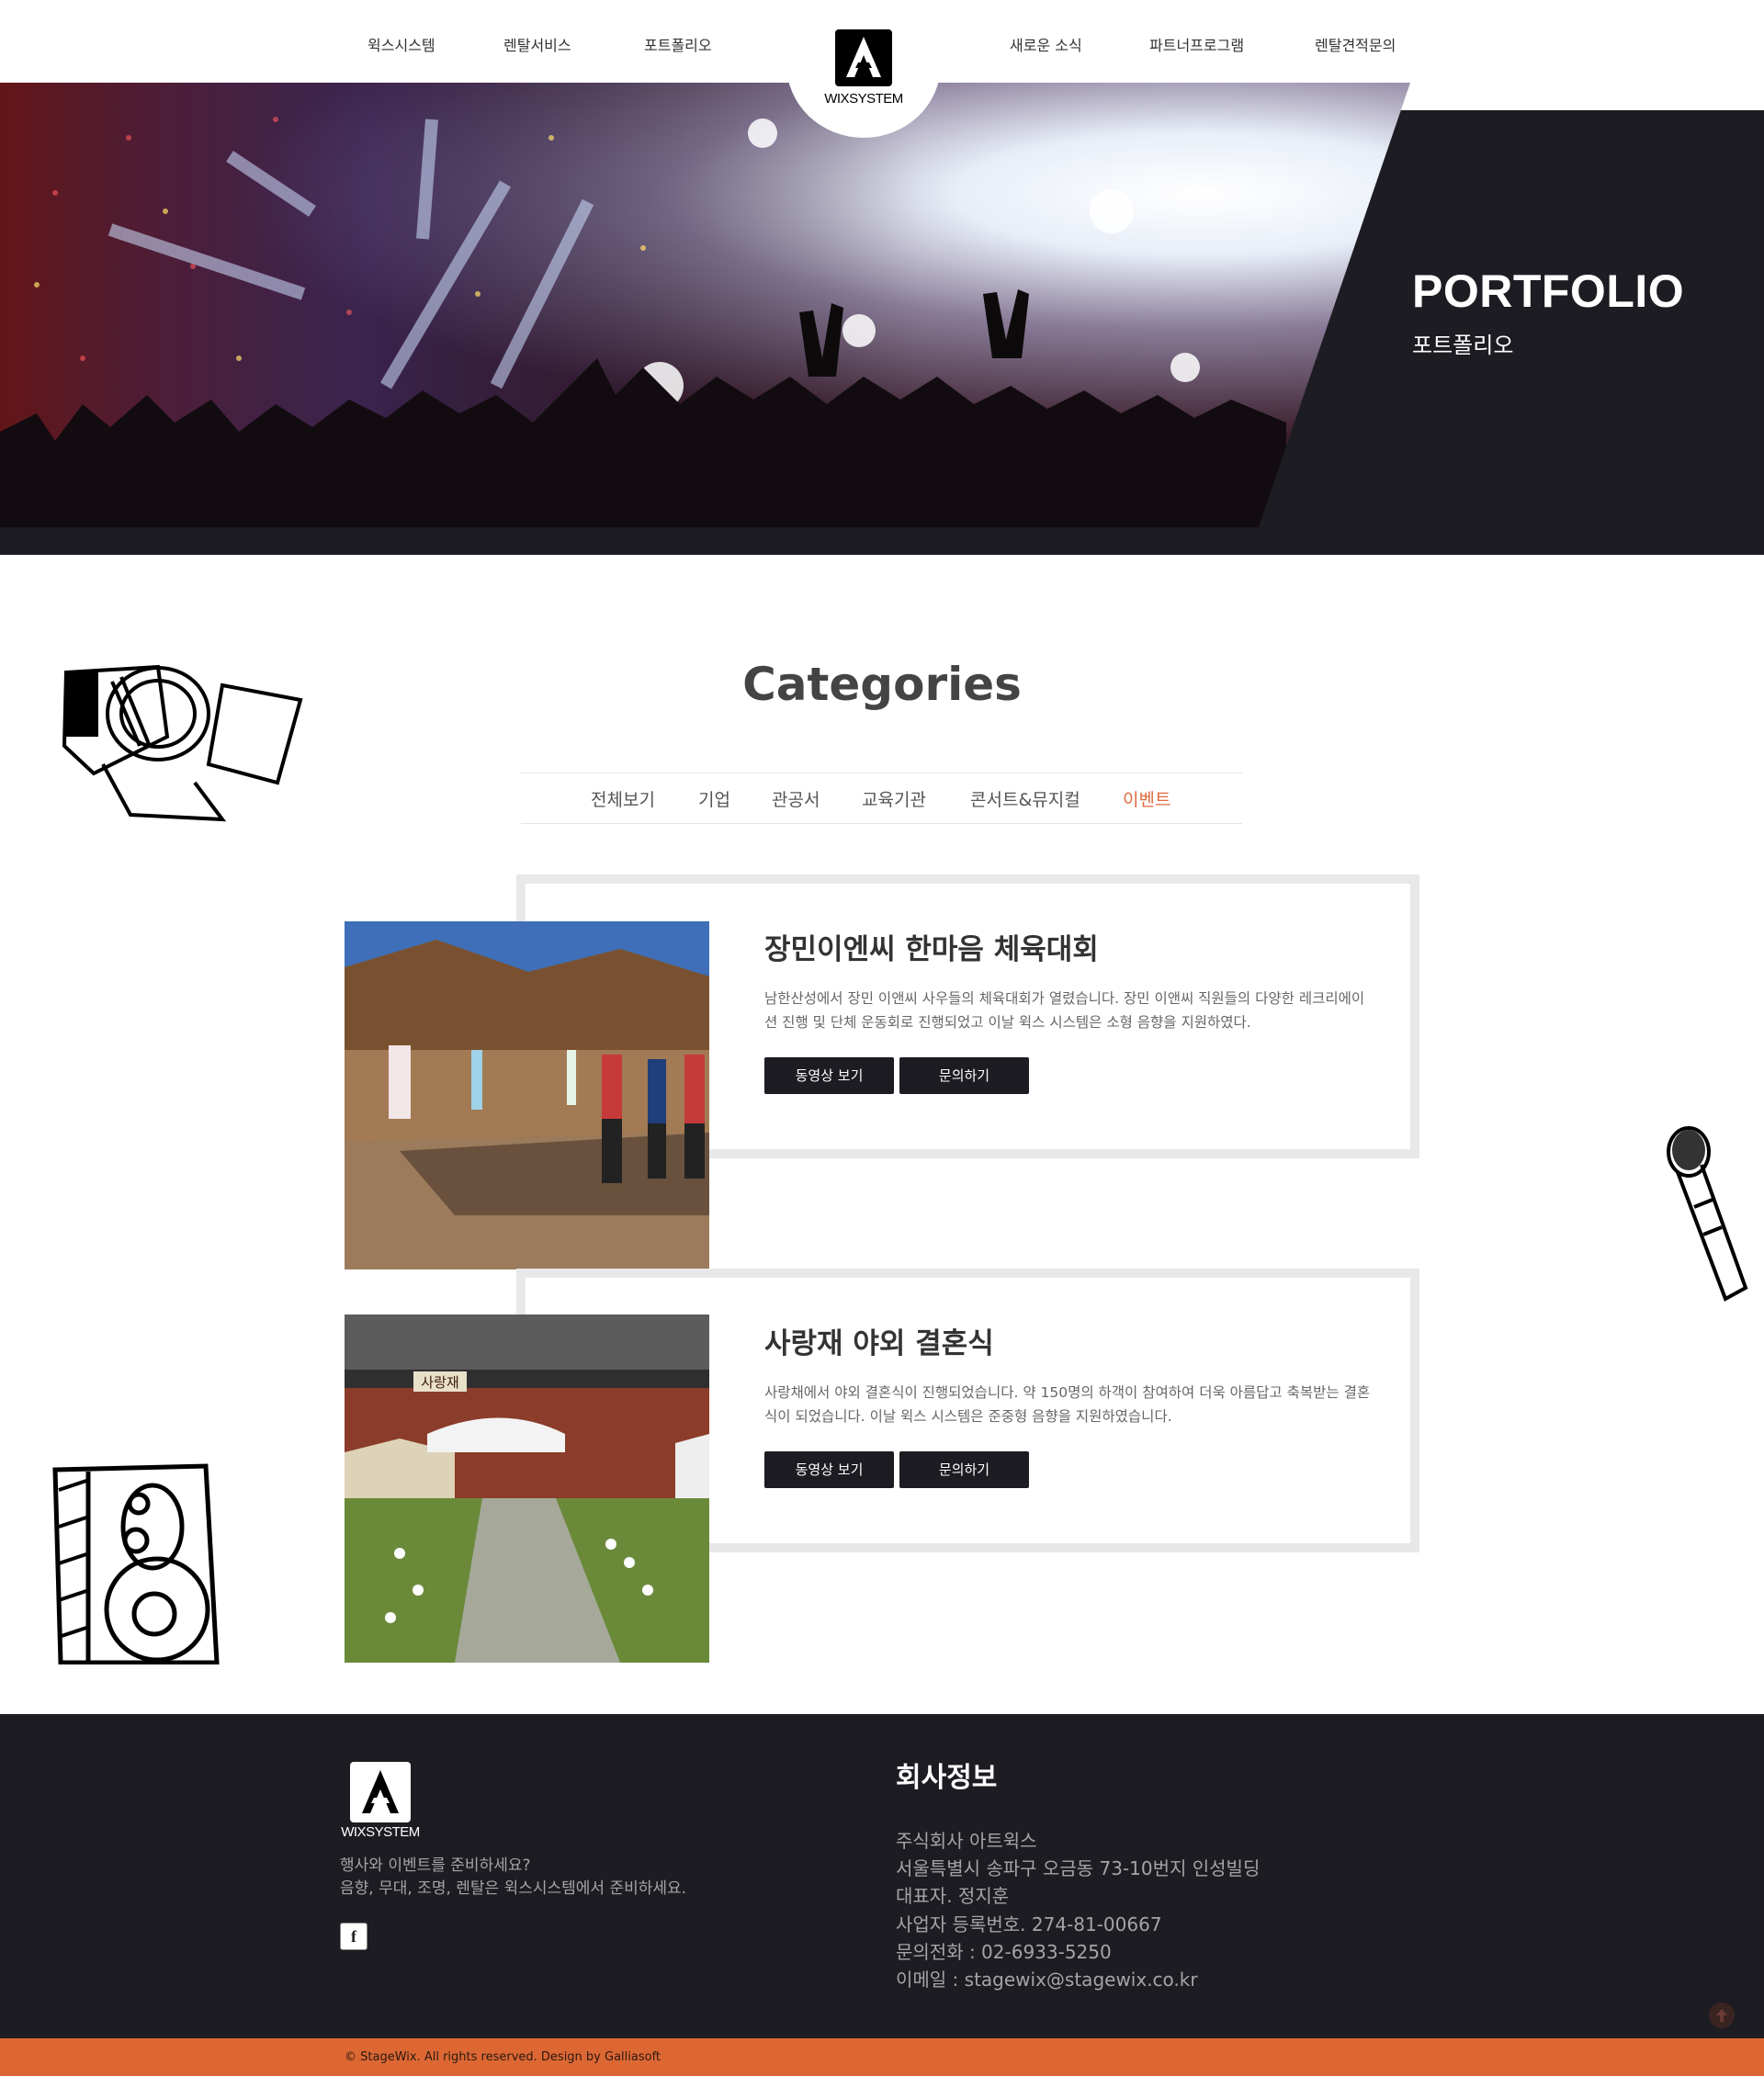 This screenshot has width=1764, height=2076. Describe the element at coordinates (1463, 345) in the screenshot. I see `hero-subtitle: 포트폴리오` at that location.